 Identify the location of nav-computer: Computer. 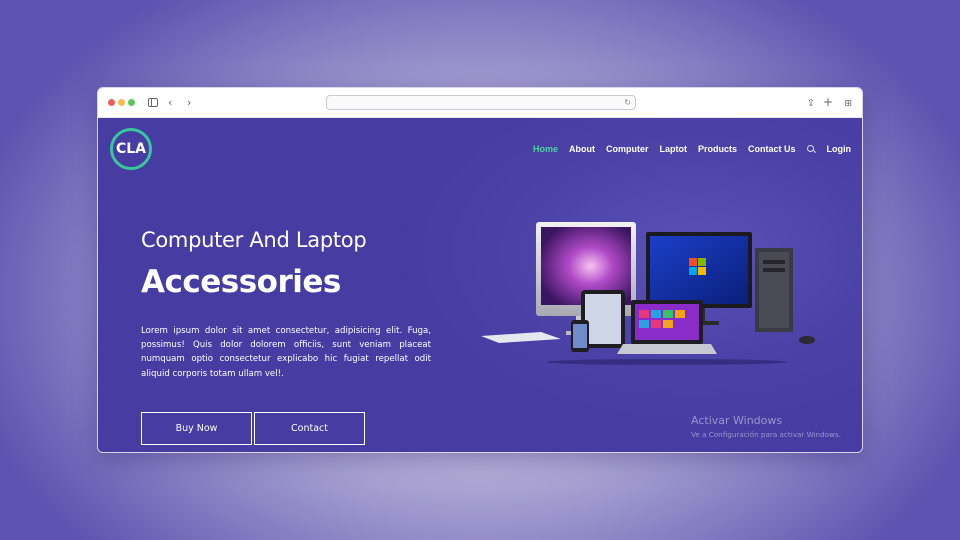
(627, 149).